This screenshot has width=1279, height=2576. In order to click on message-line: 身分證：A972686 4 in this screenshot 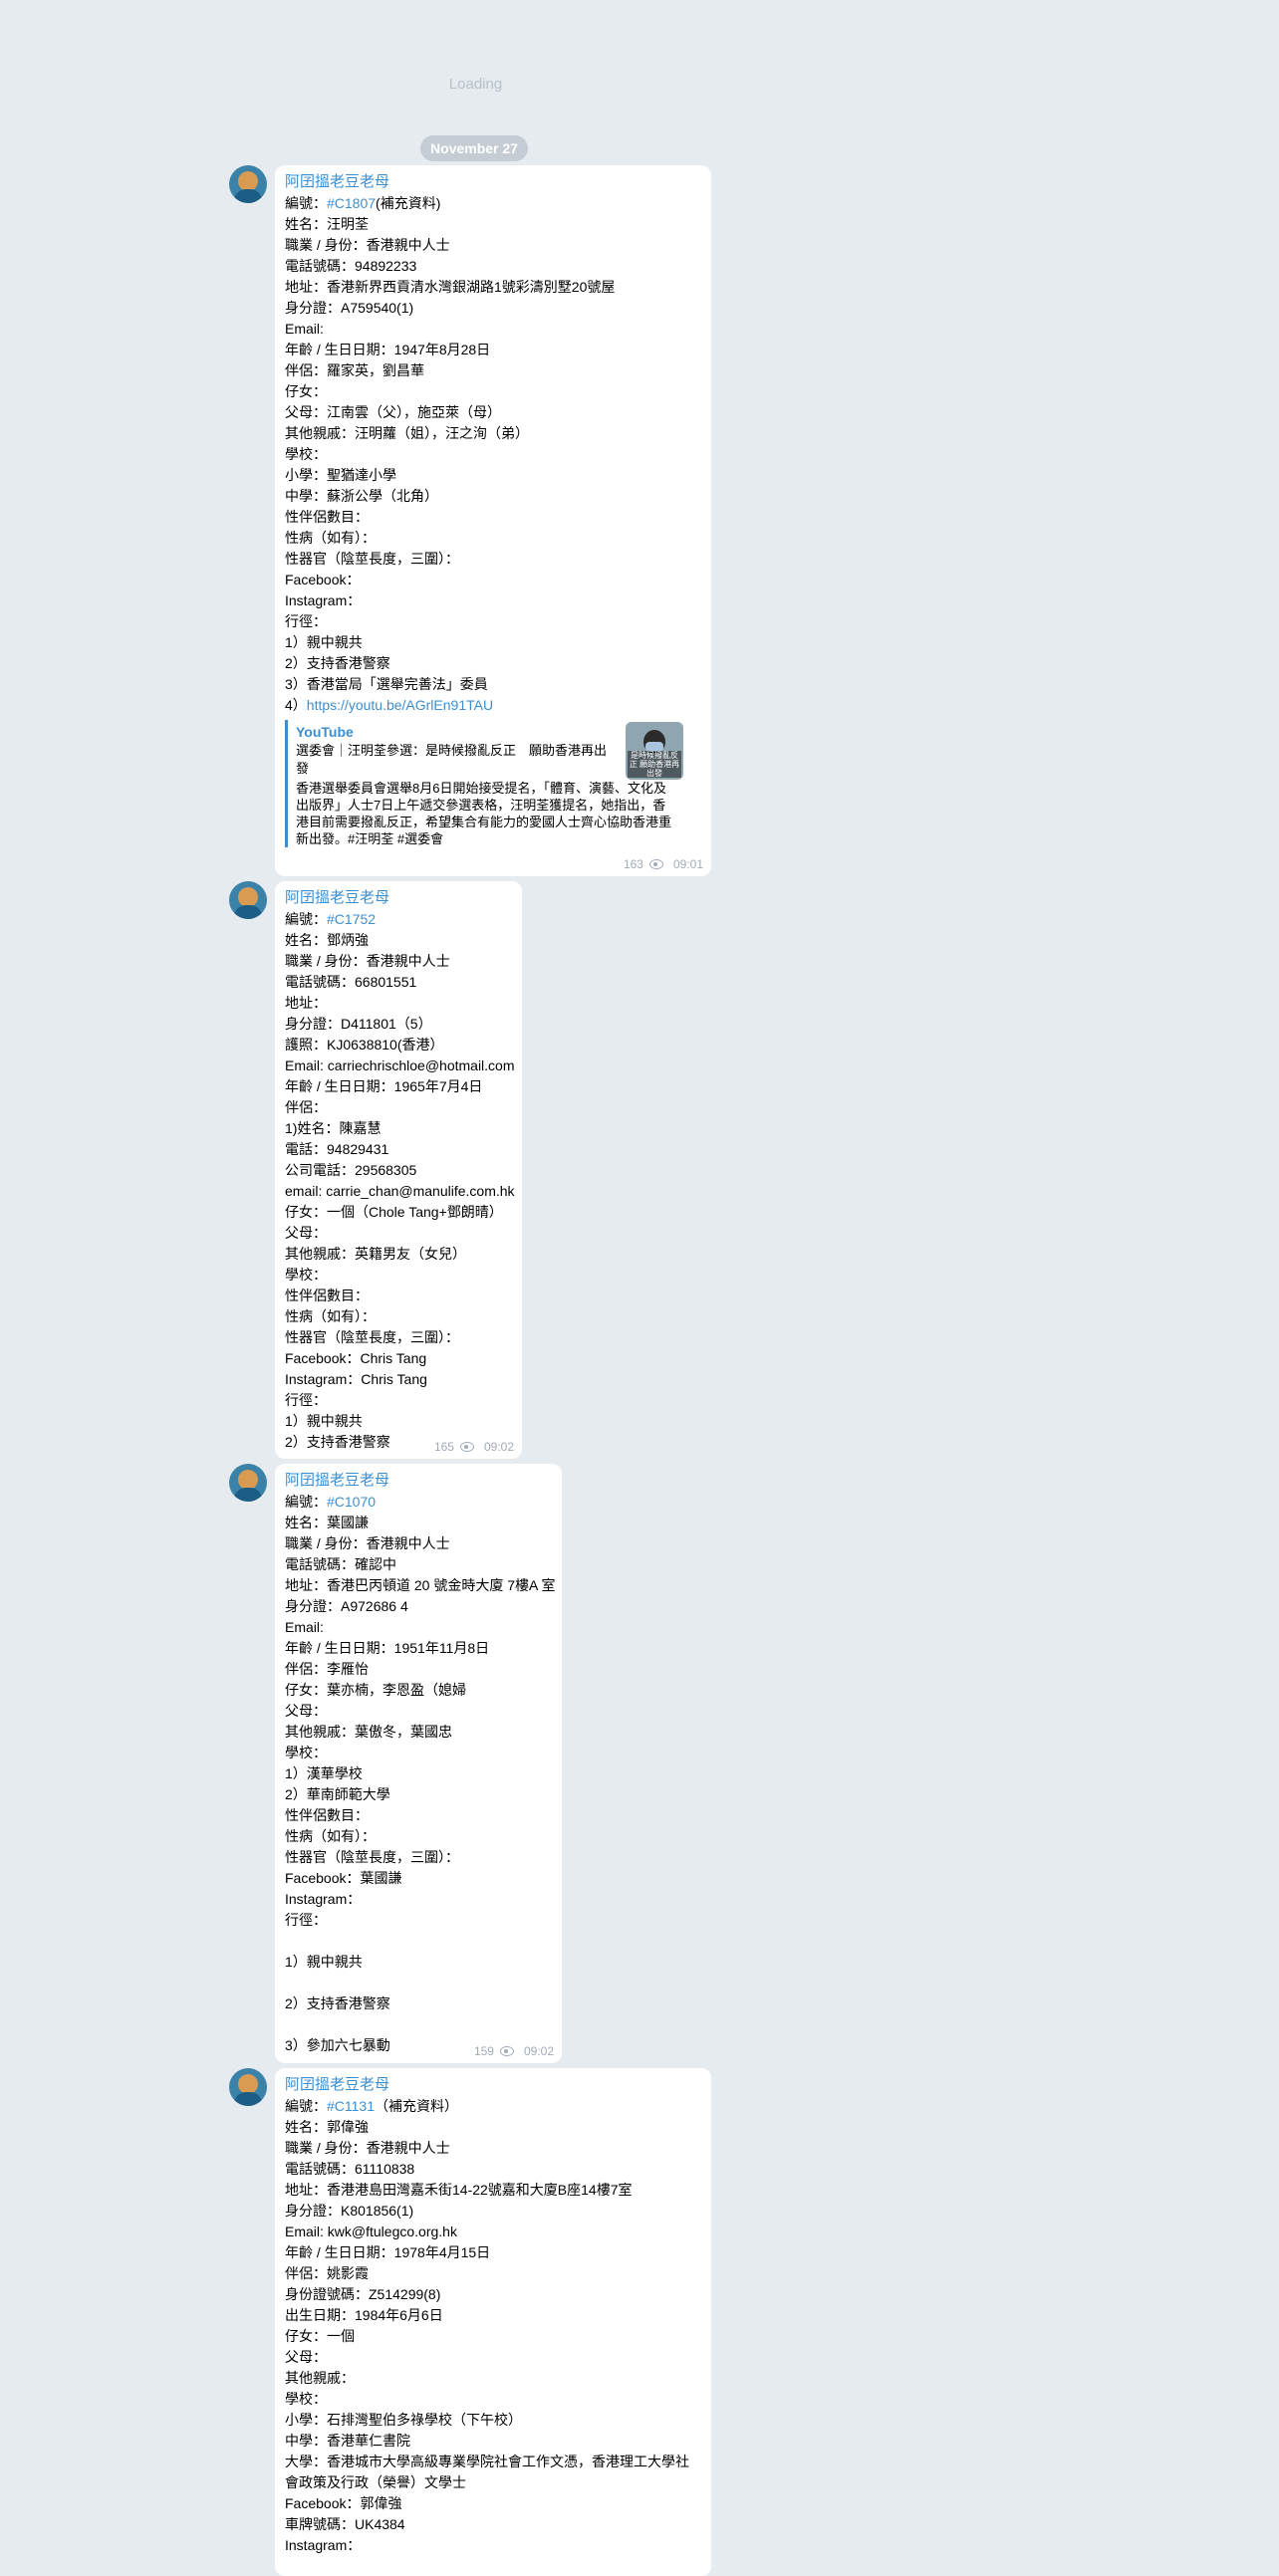, I will do `click(347, 1606)`.